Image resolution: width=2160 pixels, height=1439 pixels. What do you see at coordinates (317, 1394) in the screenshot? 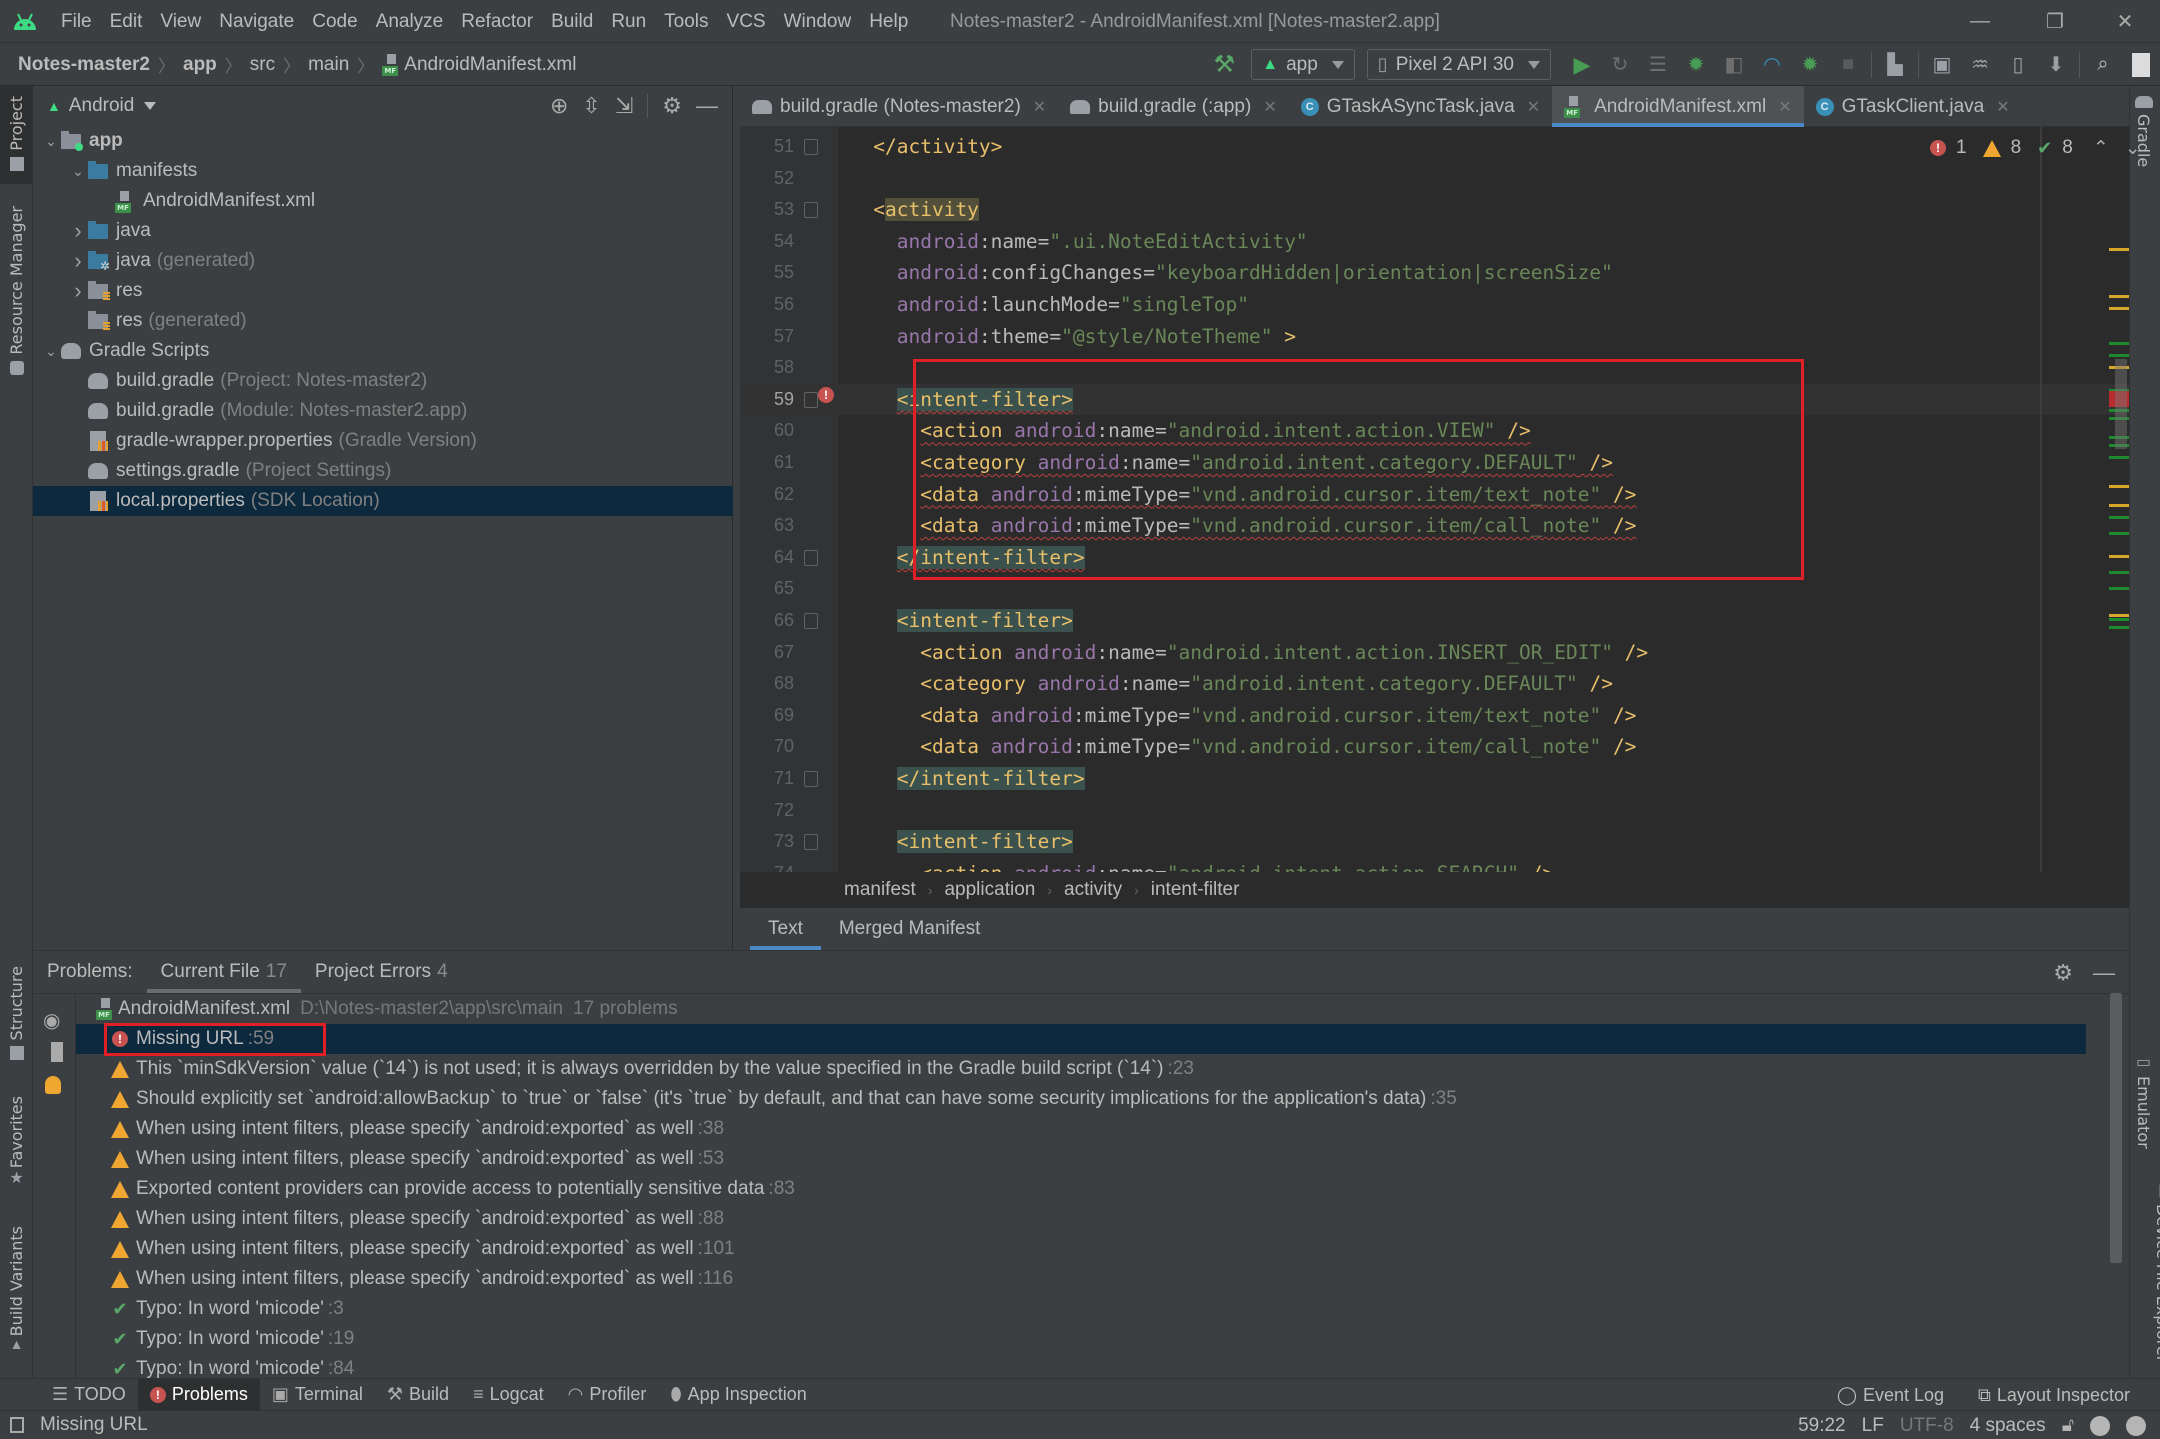
I see `tool-window-terminal: ▣ Terminal` at bounding box center [317, 1394].